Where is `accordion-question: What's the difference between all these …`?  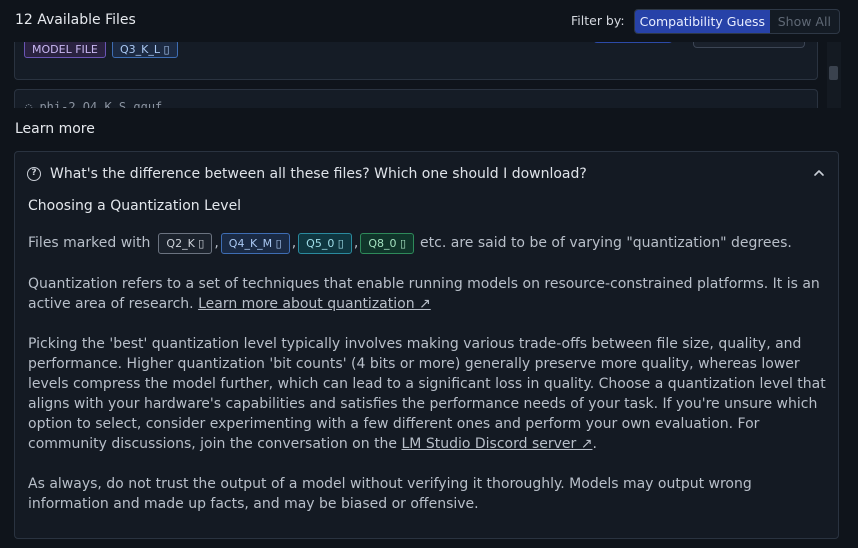 accordion-question: What's the difference between all these … is located at coordinates (318, 174).